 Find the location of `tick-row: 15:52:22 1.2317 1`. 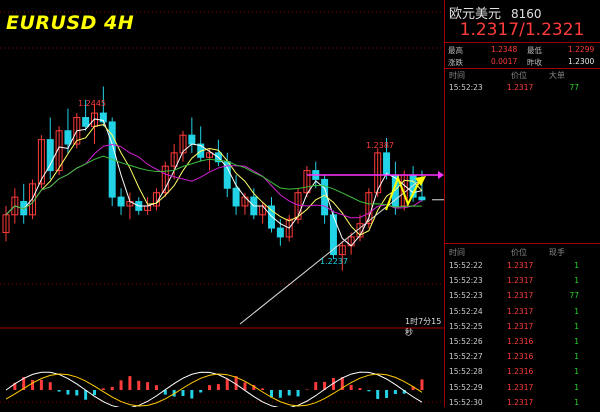

tick-row: 15:52:22 1.2317 1 is located at coordinates (522, 268).